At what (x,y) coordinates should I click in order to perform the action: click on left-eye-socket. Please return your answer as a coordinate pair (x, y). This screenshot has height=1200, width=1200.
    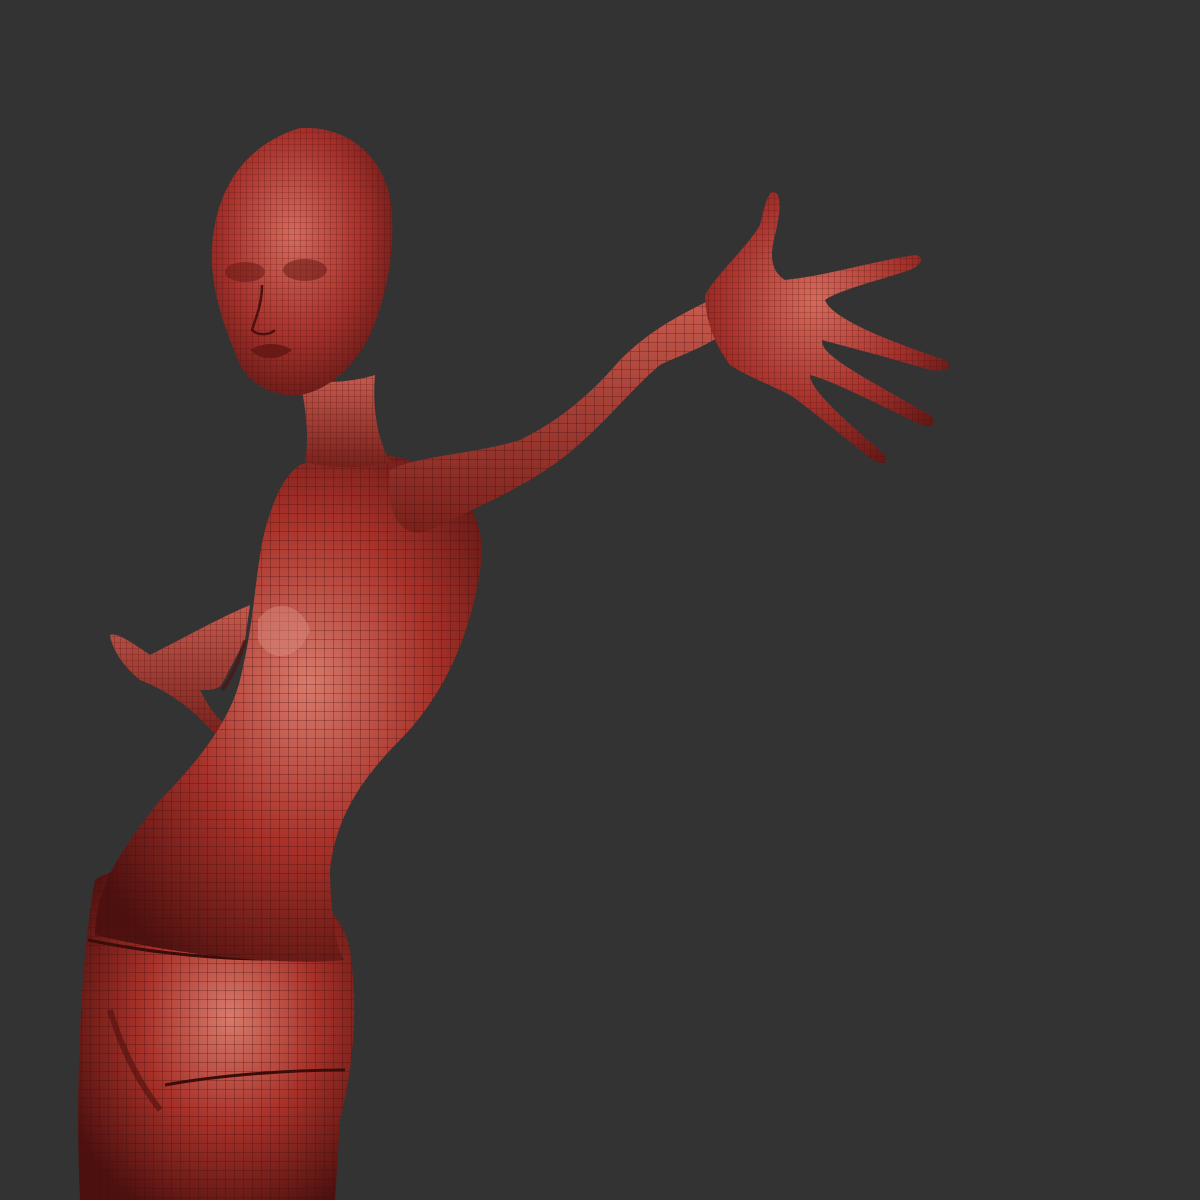
    Looking at the image, I should click on (245, 272).